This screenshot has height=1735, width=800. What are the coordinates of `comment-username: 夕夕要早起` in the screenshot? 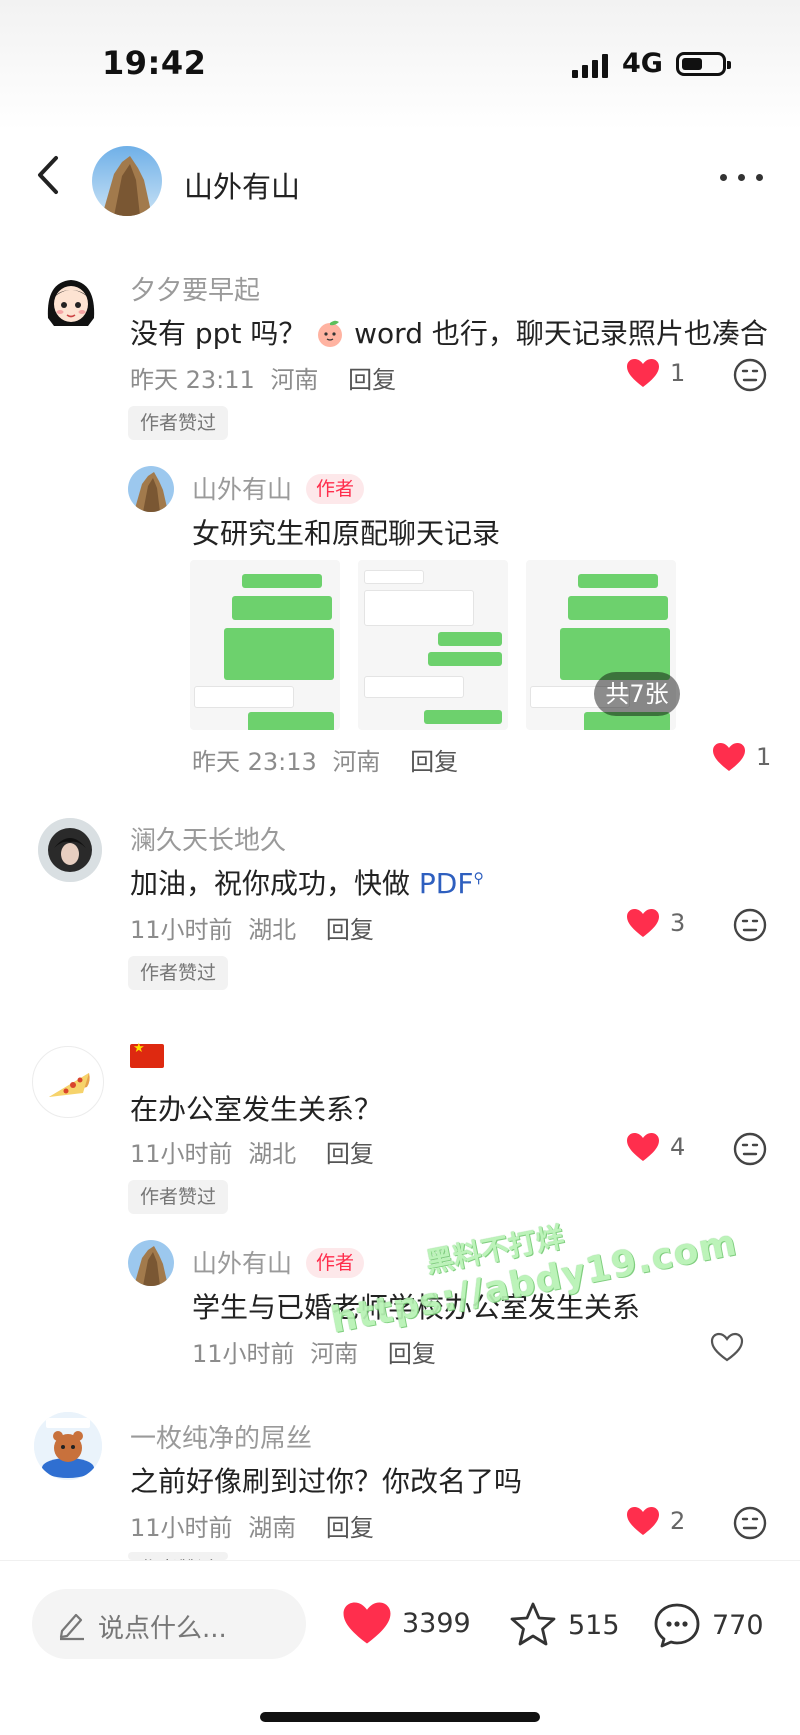 It's located at (195, 288).